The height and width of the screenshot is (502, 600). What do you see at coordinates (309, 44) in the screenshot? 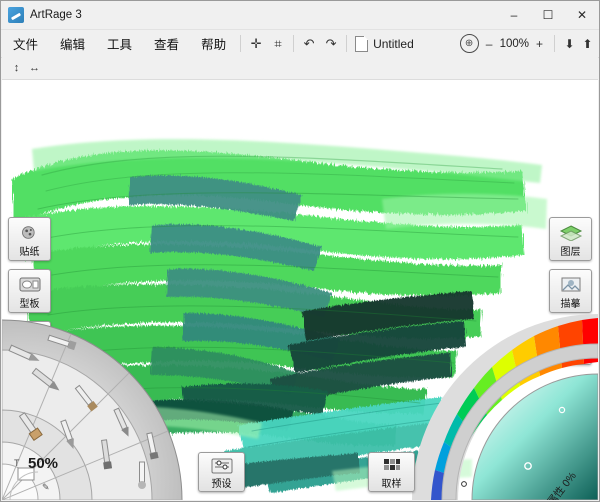
I see `undo-icon: ↶` at bounding box center [309, 44].